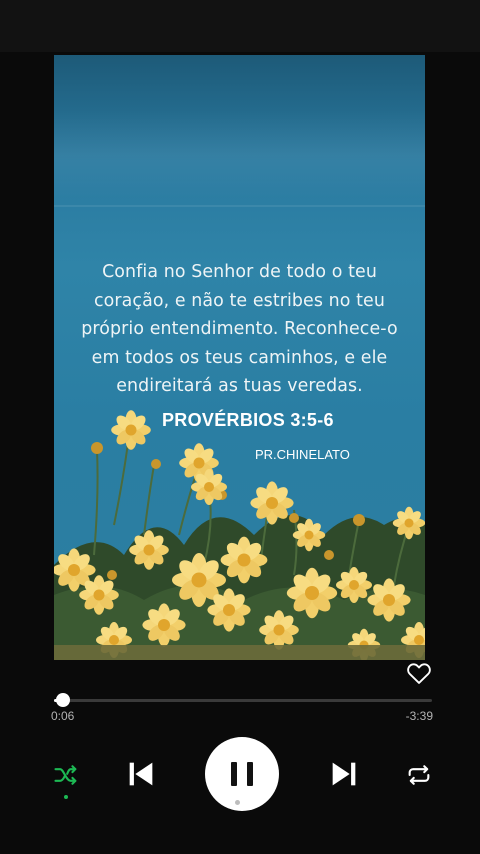  I want to click on shuffle-icon, so click(65, 775).